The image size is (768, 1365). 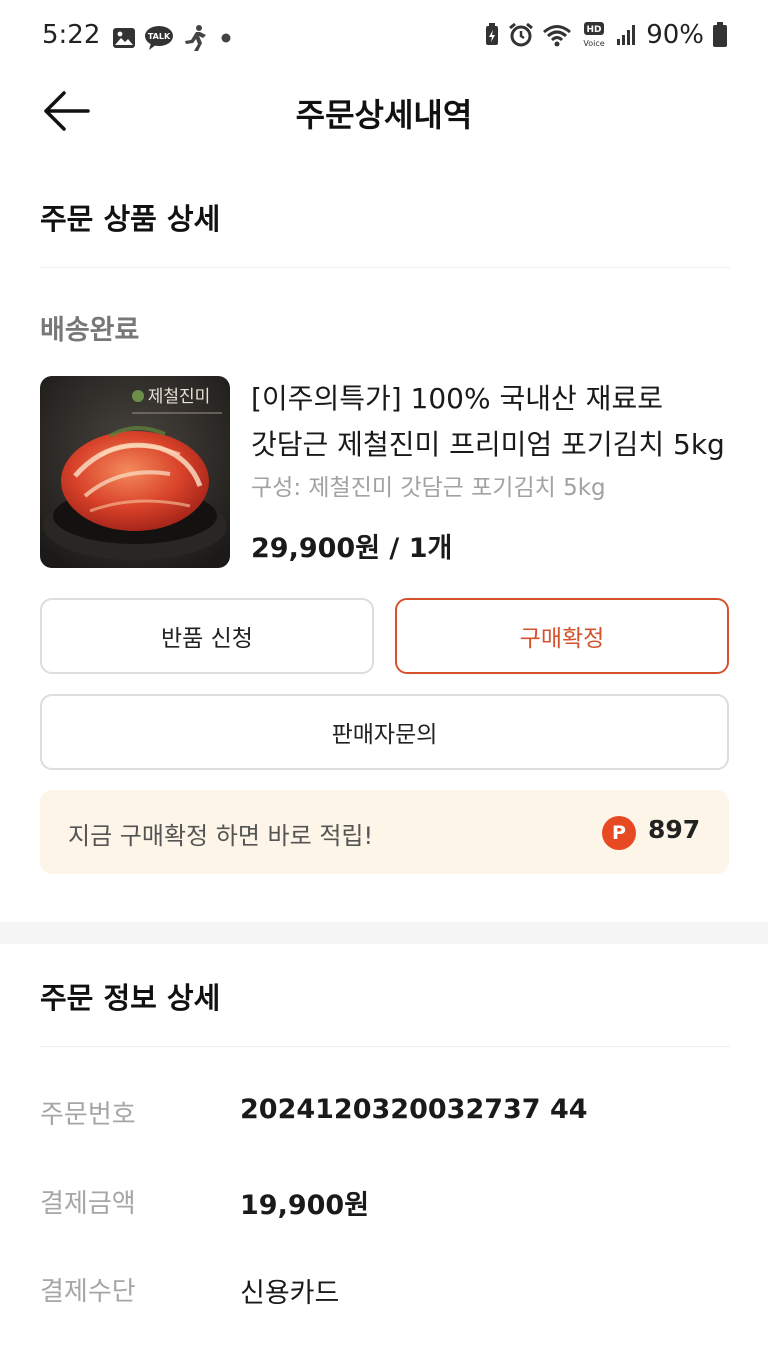 What do you see at coordinates (124, 38) in the screenshot?
I see `image-icon` at bounding box center [124, 38].